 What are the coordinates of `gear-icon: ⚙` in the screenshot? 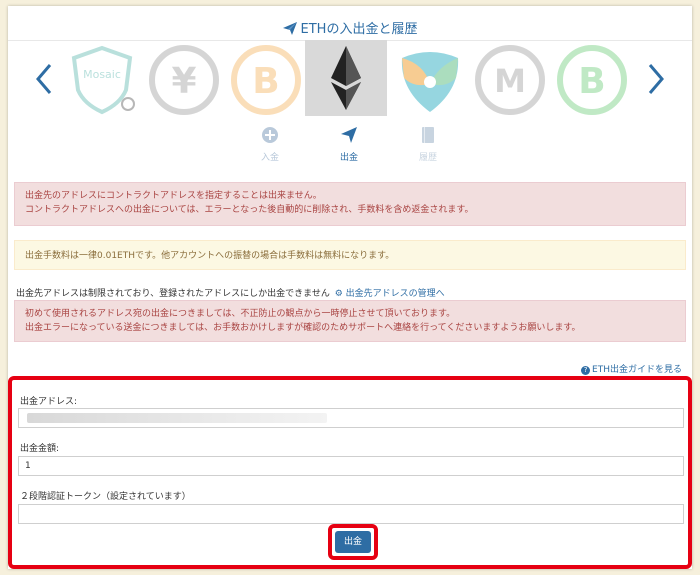 It's located at (338, 294).